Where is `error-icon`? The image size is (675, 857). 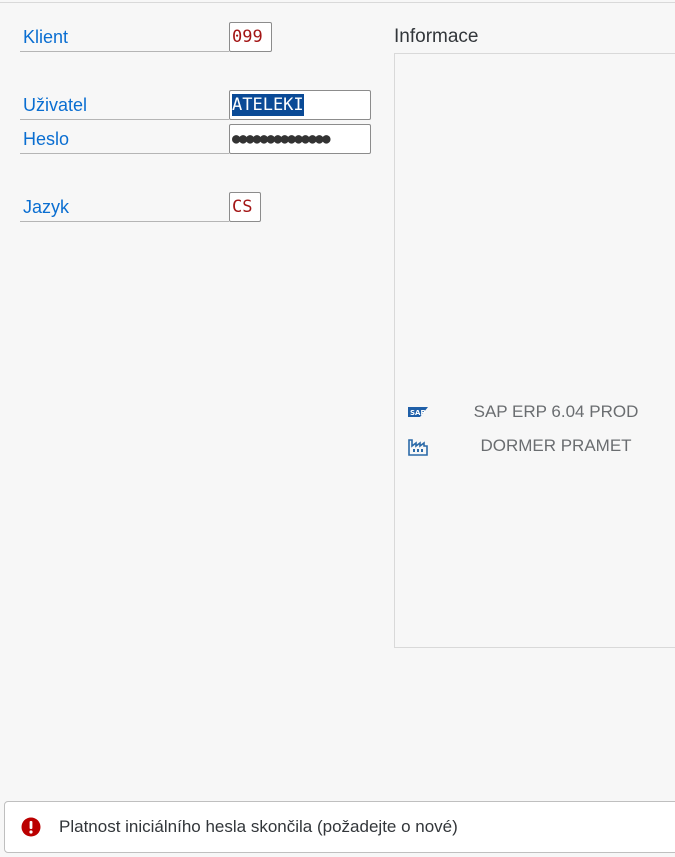
error-icon is located at coordinates (31, 827).